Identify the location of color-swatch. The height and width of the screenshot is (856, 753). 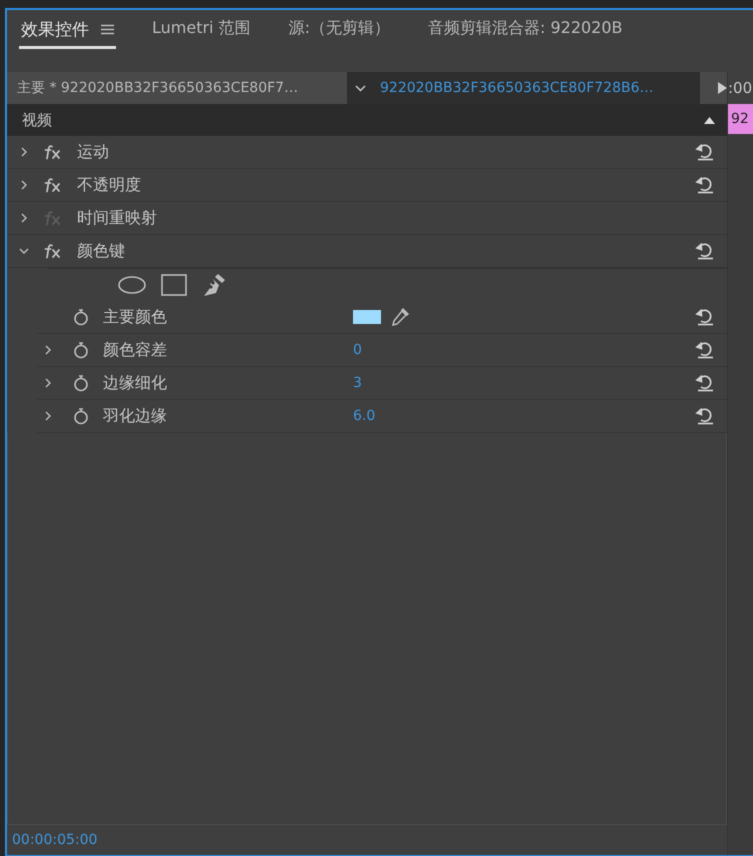
(367, 317).